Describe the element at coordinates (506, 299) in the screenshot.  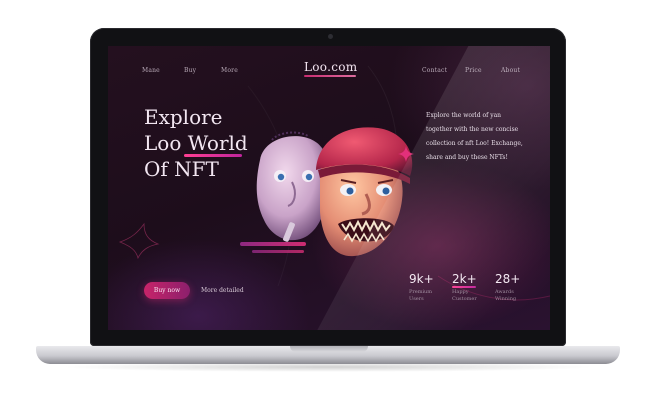
I see `stat-label-winning: Winning` at that location.